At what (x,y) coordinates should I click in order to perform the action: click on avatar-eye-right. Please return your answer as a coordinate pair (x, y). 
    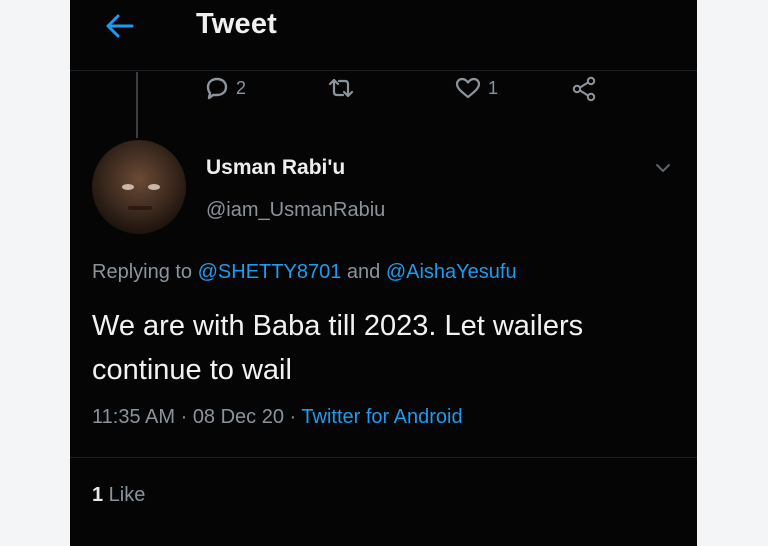
    Looking at the image, I should click on (154, 187).